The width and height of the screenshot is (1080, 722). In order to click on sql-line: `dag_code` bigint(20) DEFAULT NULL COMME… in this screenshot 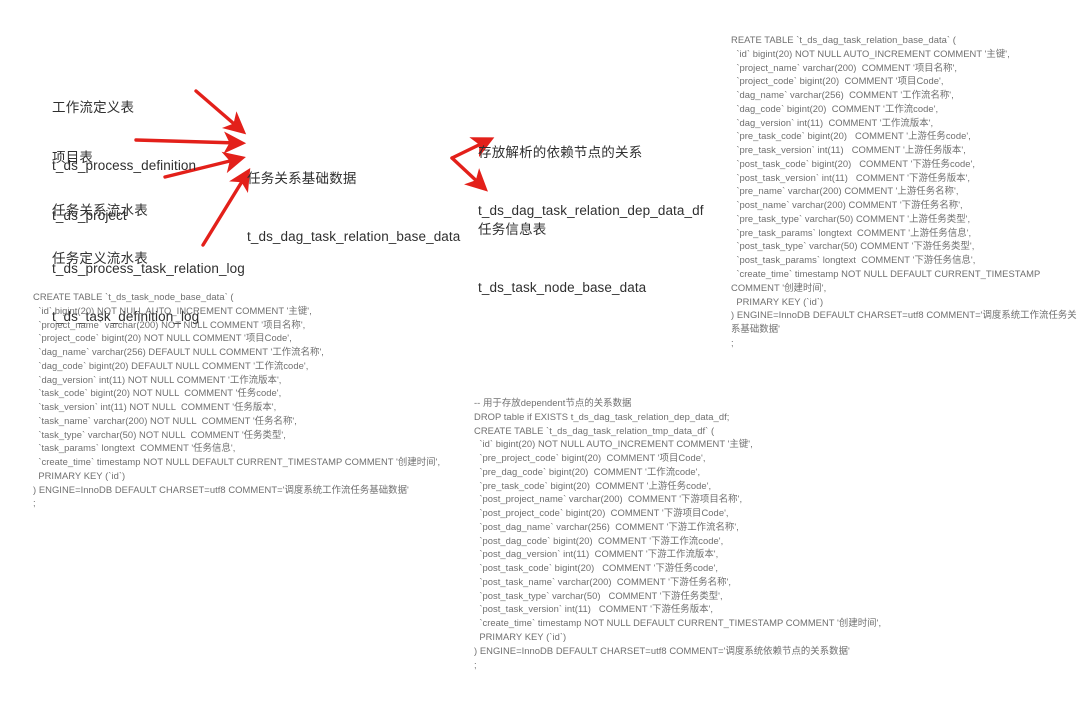, I will do `click(171, 365)`.